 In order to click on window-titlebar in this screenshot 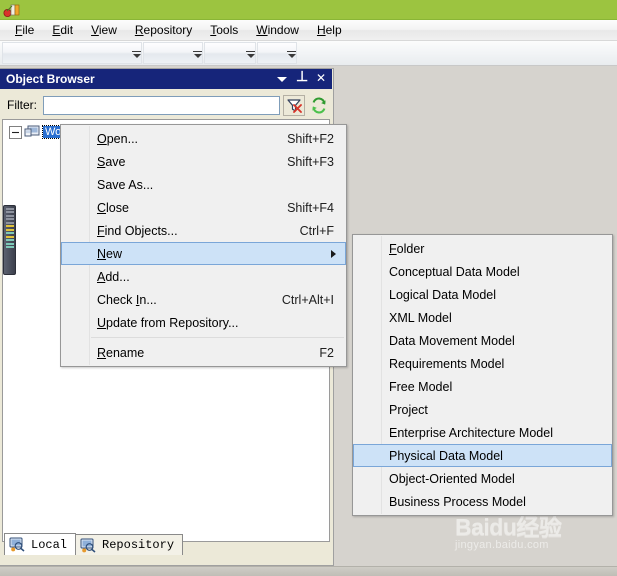, I will do `click(308, 10)`.